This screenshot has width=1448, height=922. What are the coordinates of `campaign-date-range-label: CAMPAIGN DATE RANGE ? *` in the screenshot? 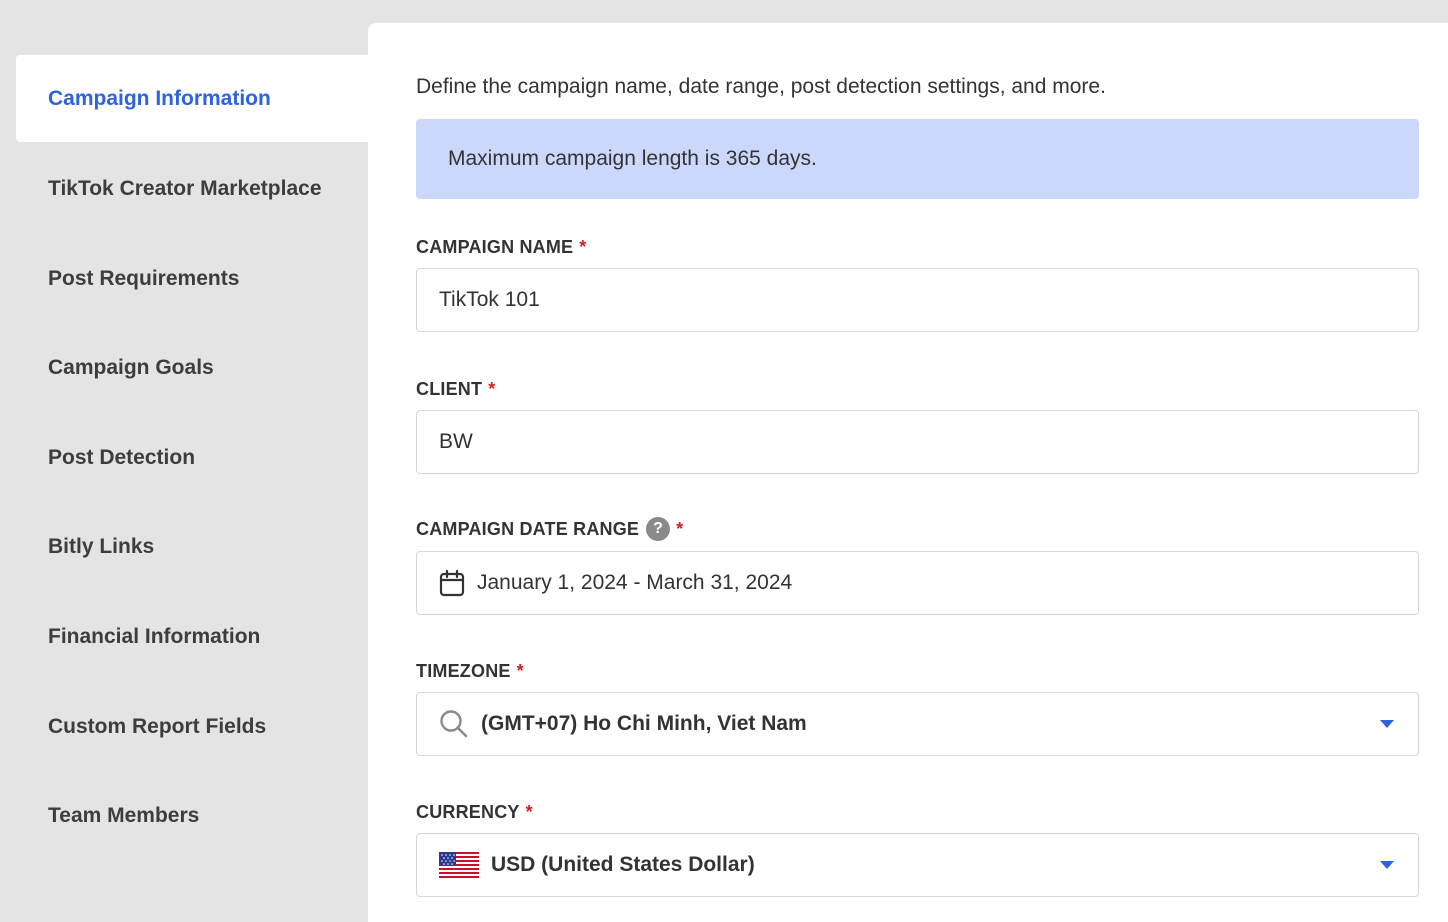 It's located at (549, 529).